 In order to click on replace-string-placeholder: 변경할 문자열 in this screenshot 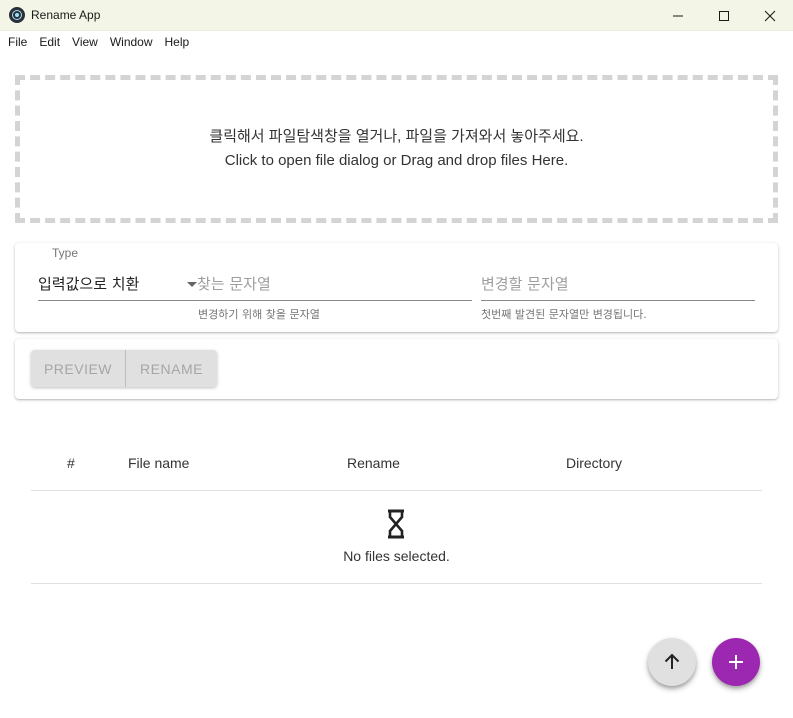, I will do `click(525, 284)`.